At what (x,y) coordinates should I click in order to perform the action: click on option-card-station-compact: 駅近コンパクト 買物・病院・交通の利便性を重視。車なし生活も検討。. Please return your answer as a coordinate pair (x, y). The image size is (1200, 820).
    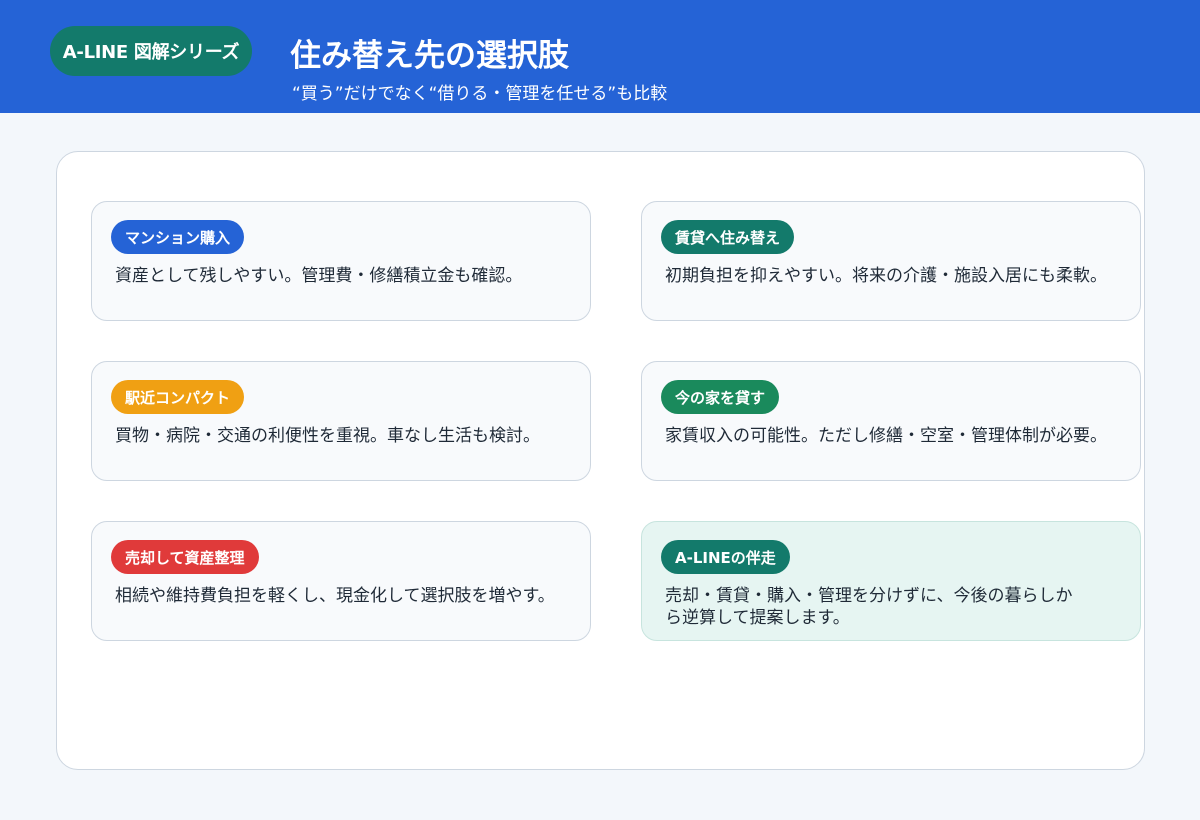
    Looking at the image, I should click on (341, 421).